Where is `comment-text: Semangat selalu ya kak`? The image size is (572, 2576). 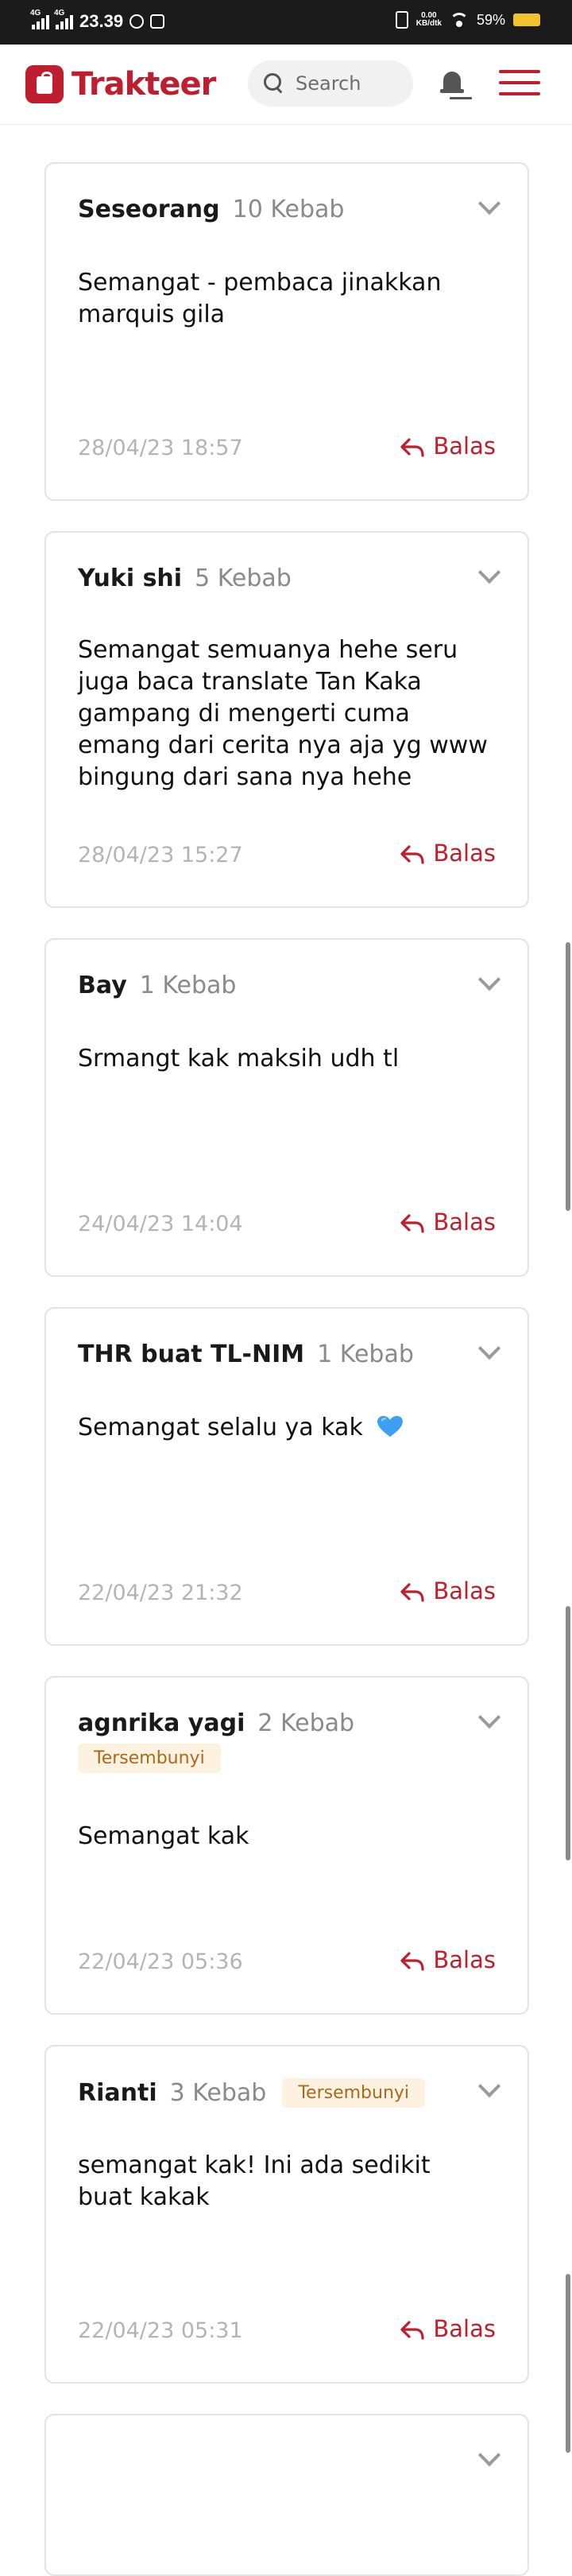 comment-text: Semangat selalu ya kak is located at coordinates (220, 1427).